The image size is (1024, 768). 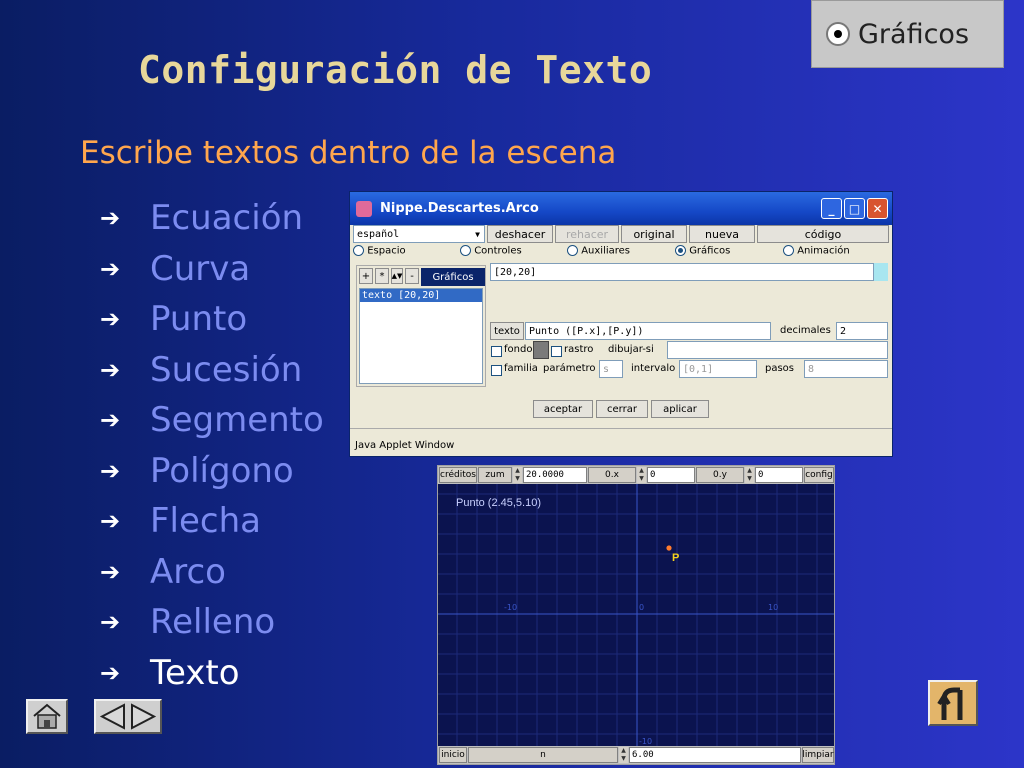 What do you see at coordinates (669, 548) in the screenshot?
I see `point-p` at bounding box center [669, 548].